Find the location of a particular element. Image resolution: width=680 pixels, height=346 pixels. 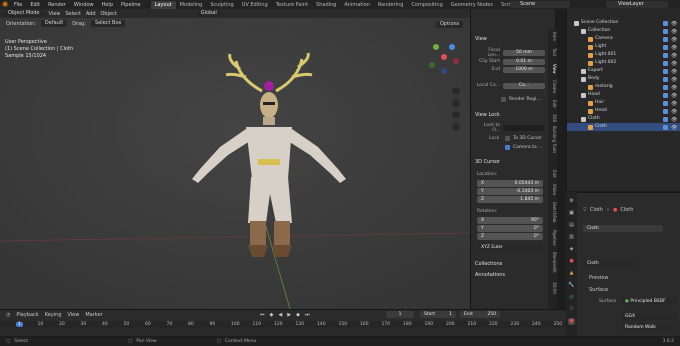

scene-selector: Scene is located at coordinates (540, 4).